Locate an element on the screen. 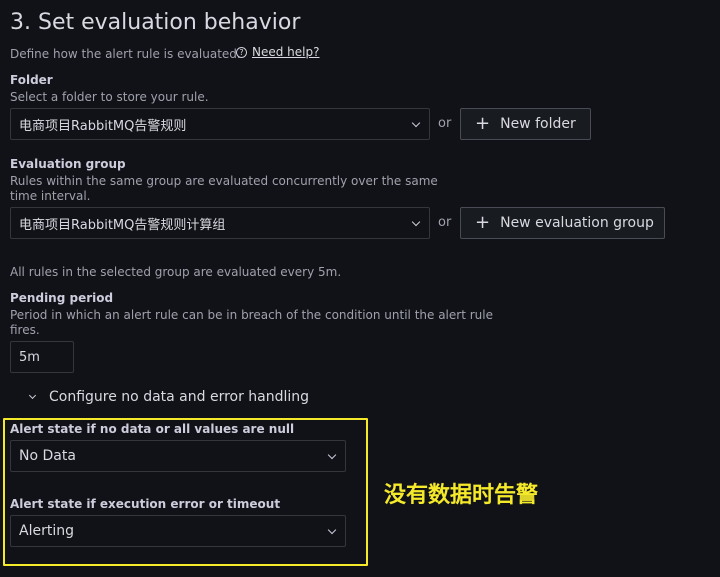  pending-period-label: Pending period is located at coordinates (62, 298).